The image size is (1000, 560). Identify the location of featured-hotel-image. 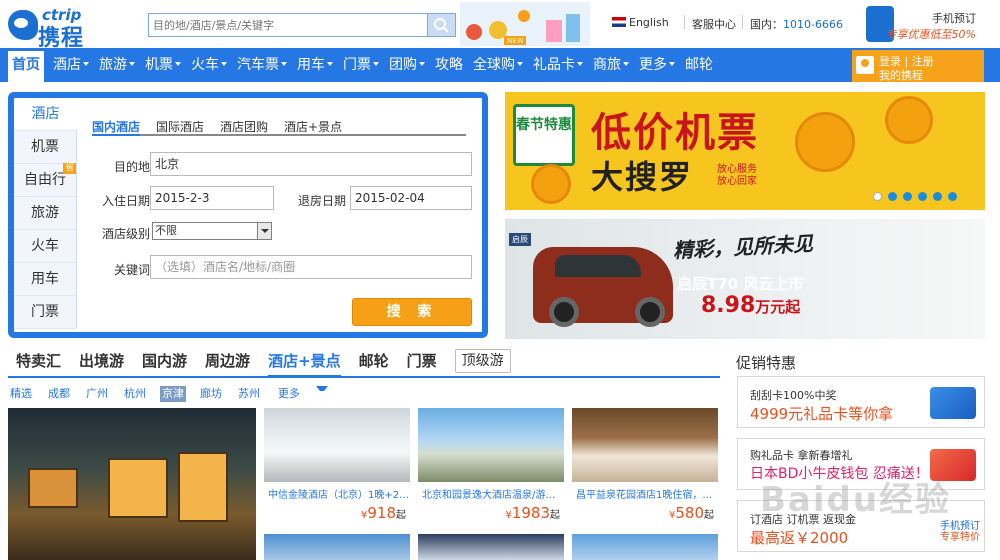
(132, 484).